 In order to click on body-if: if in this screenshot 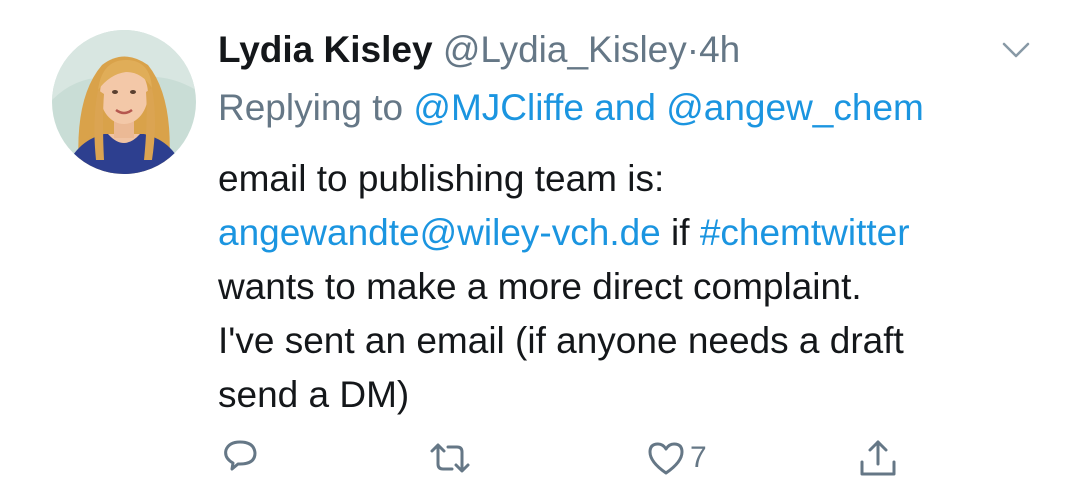, I will do `click(680, 232)`.